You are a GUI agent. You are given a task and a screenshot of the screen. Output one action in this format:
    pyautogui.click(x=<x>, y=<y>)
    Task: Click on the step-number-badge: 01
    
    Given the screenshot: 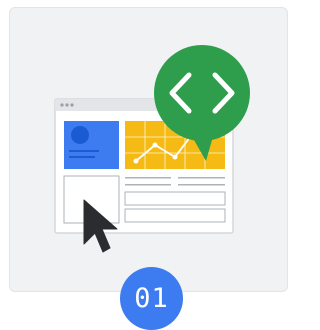 What is the action you would take?
    pyautogui.click(x=151, y=298)
    